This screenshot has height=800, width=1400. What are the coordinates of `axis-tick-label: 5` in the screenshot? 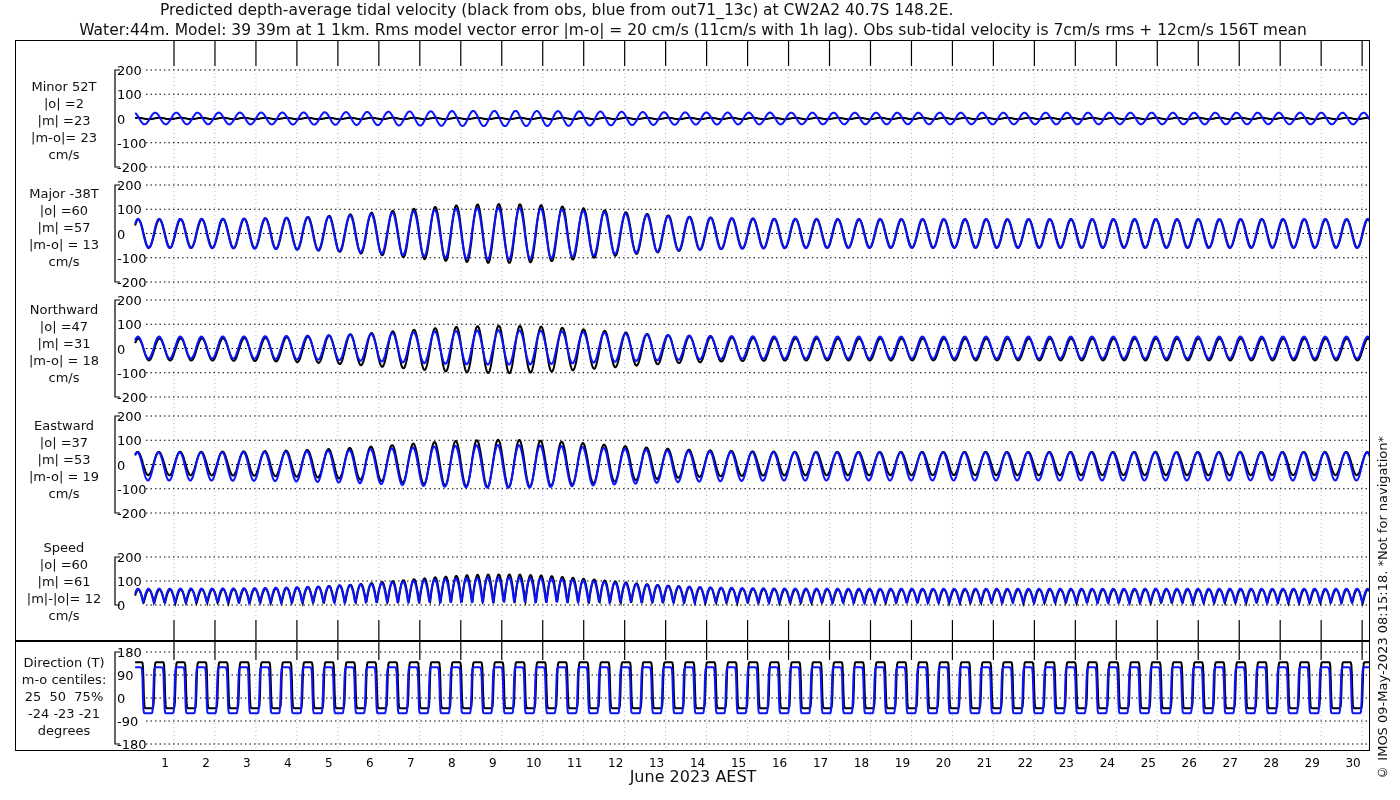 It's located at (329, 763).